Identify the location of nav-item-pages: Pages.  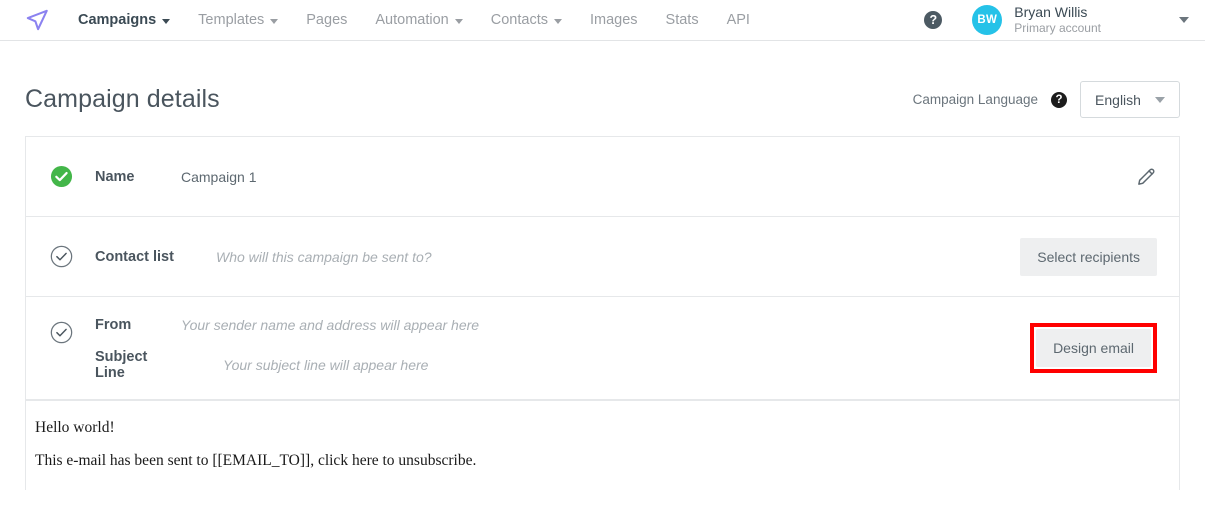
(326, 20).